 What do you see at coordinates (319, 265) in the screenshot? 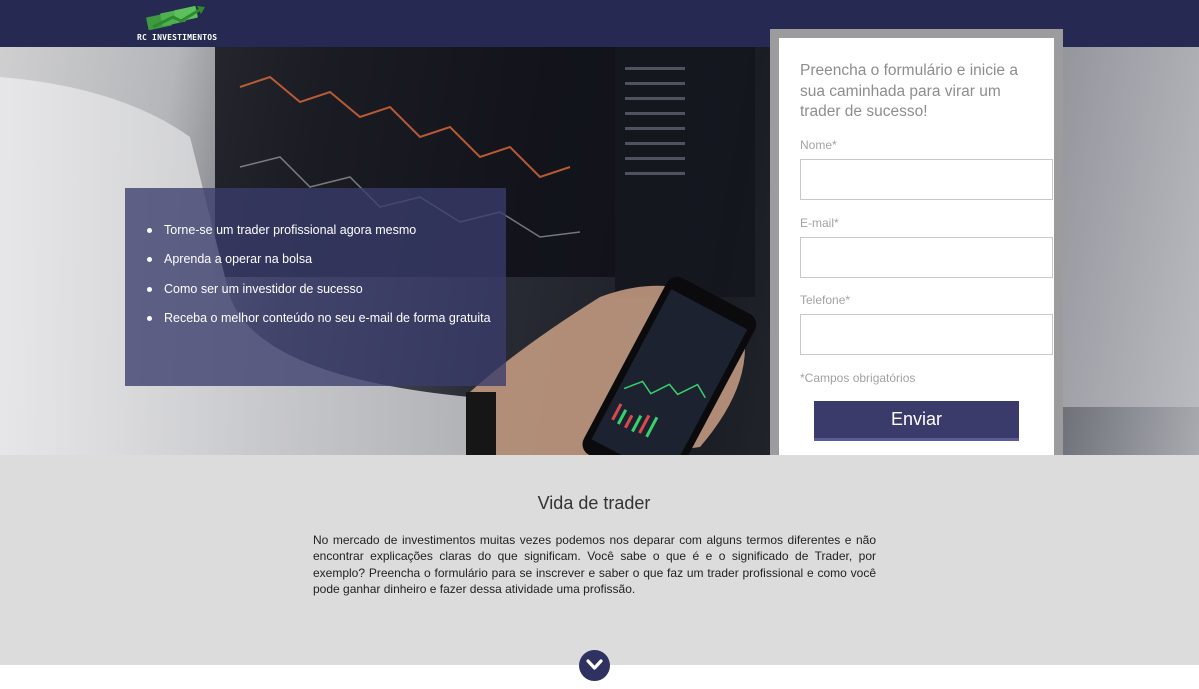
I see `benefit-item: Aprenda a operar na bolsa` at bounding box center [319, 265].